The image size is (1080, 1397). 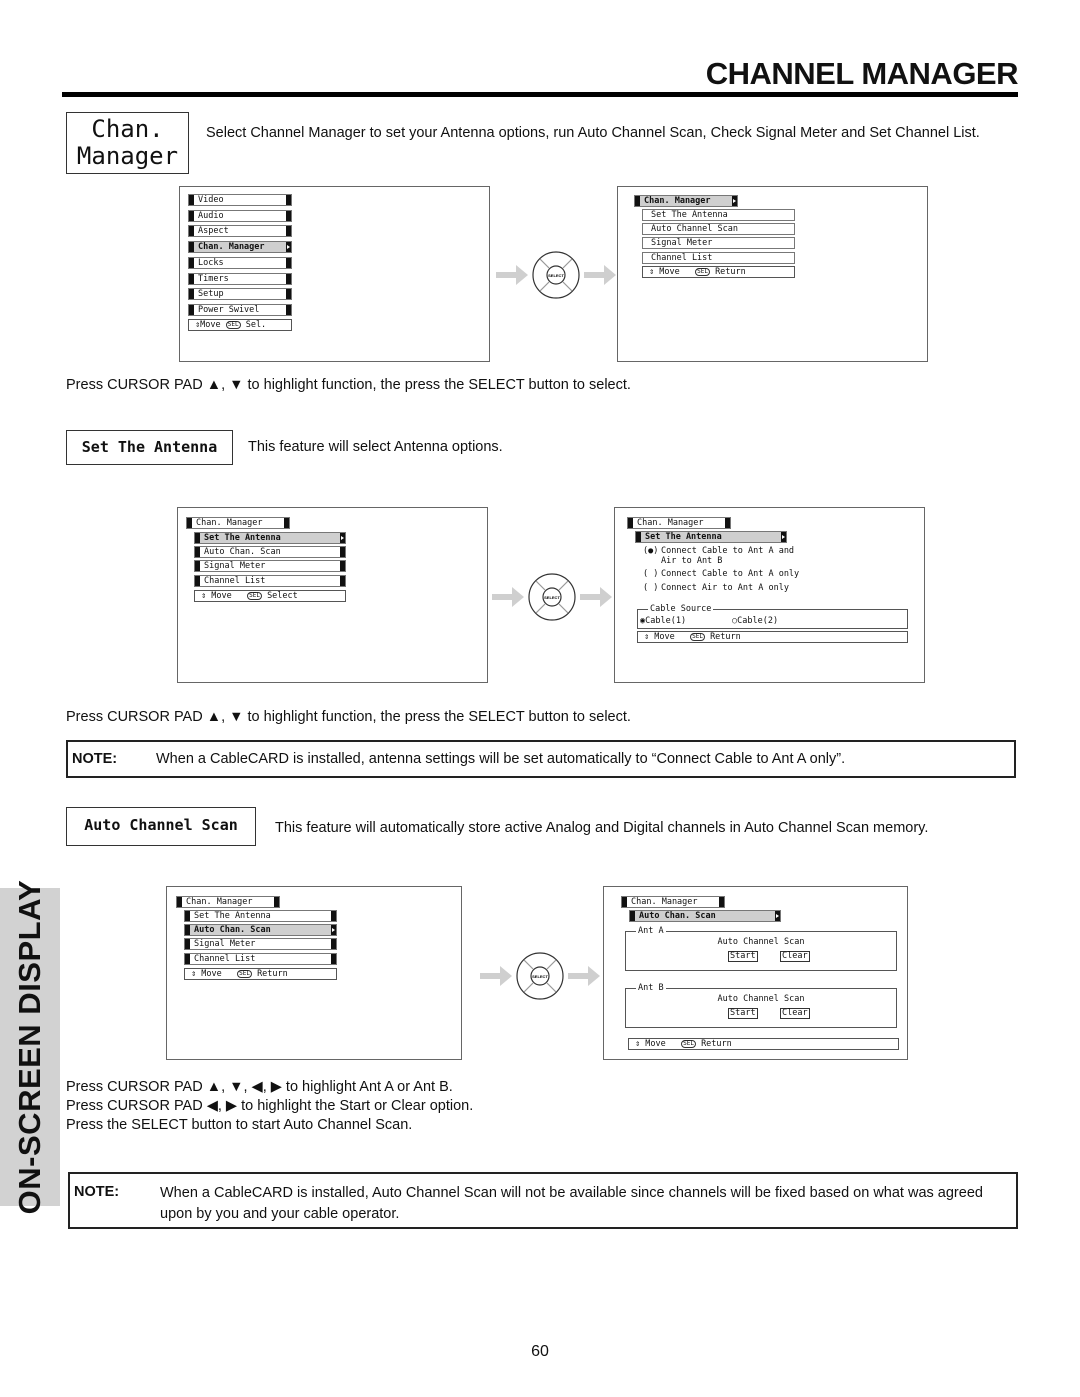 What do you see at coordinates (681, 609) in the screenshot?
I see `cable-source-legend: Cable Source` at bounding box center [681, 609].